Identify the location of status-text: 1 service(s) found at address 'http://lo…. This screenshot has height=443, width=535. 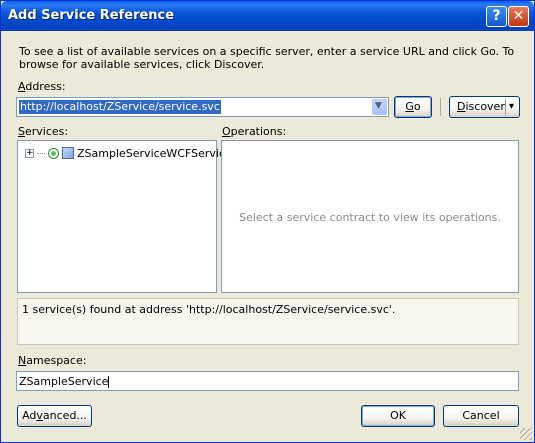
(209, 309).